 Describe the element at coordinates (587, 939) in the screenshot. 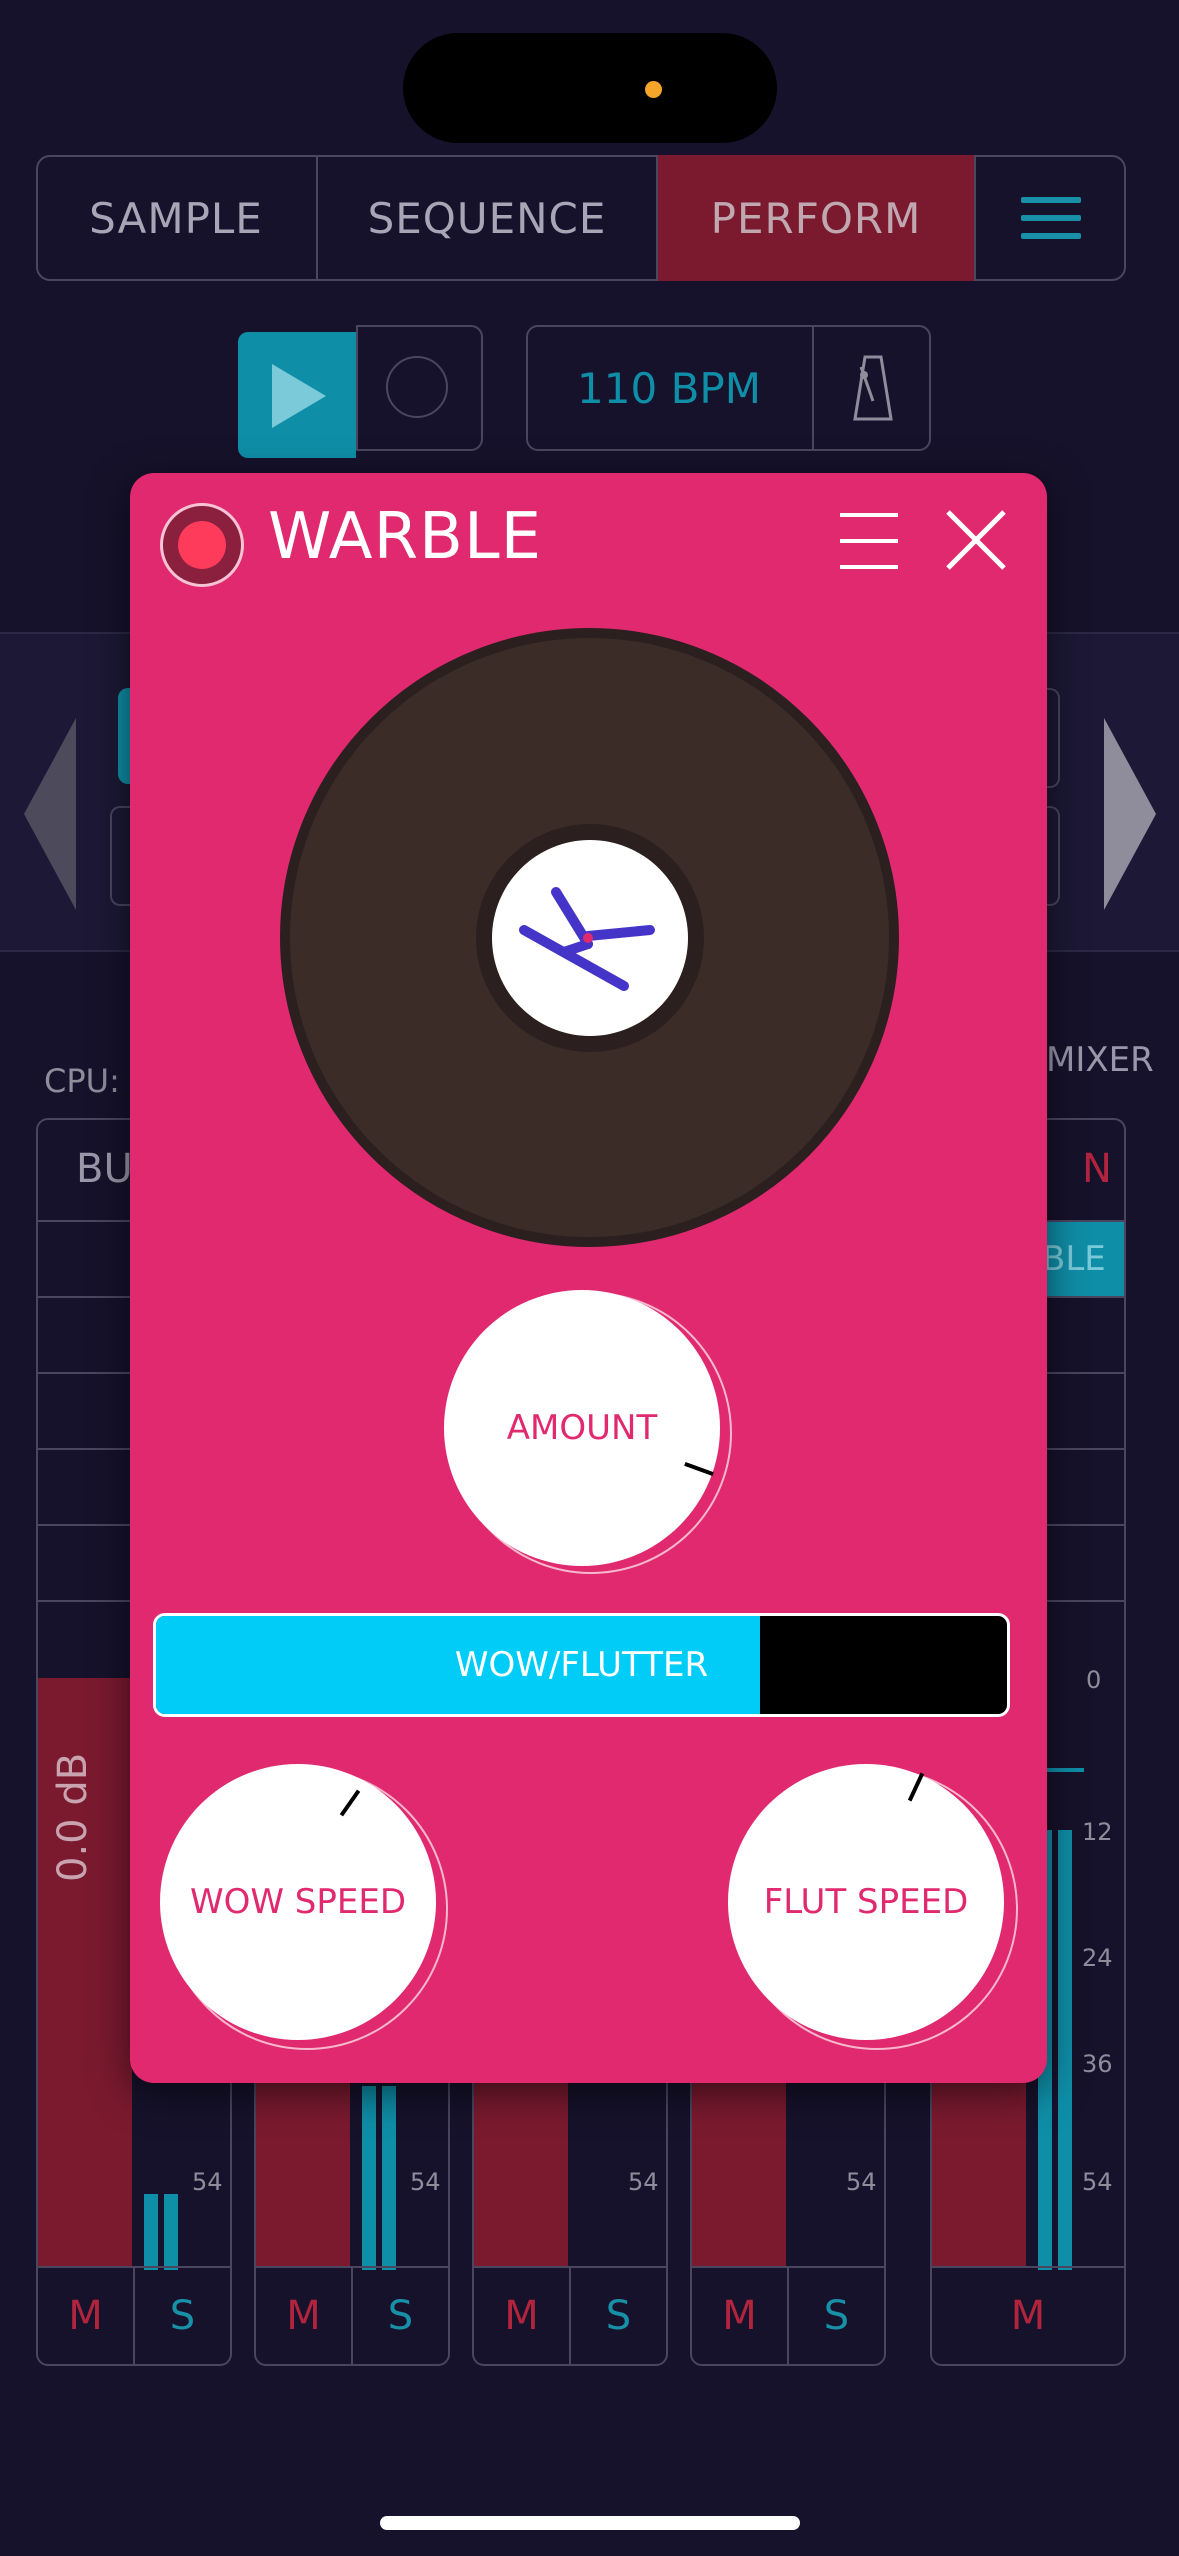

I see `reel-spokes-icon` at that location.